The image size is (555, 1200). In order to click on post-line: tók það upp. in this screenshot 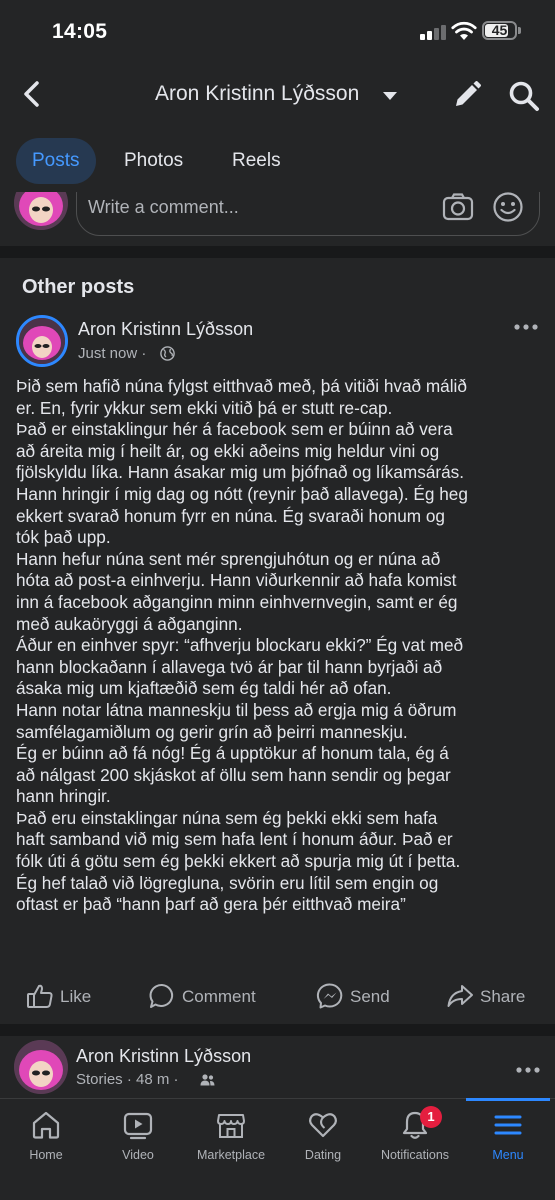, I will do `click(63, 537)`.